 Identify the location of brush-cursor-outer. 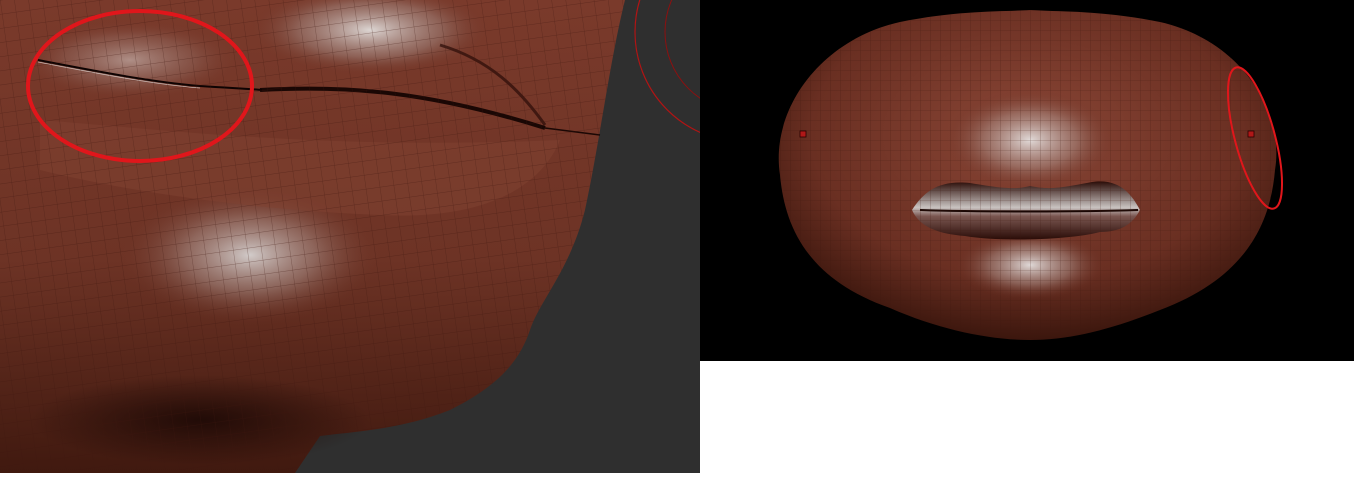
(667, 67).